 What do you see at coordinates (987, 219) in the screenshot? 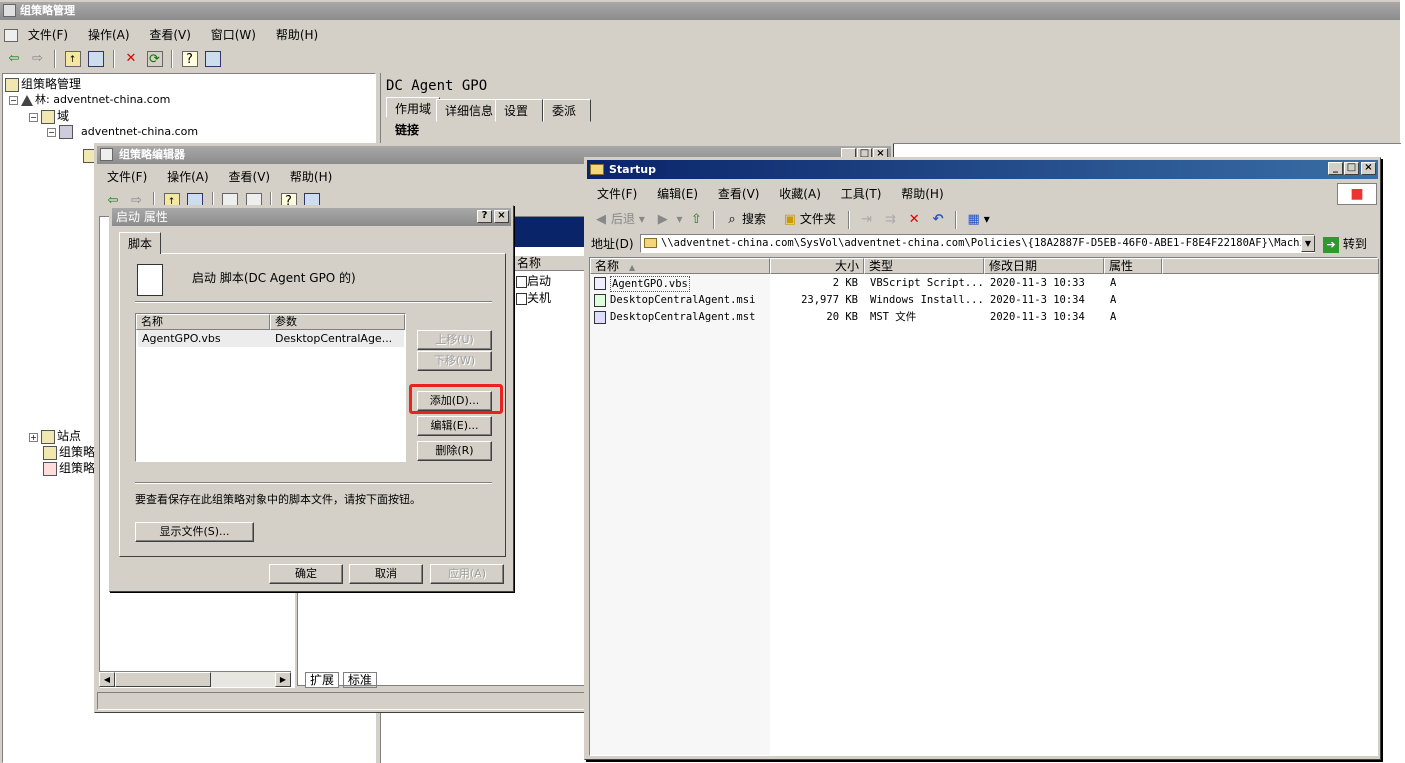
I see `views-dropdown-icon: ▾` at bounding box center [987, 219].